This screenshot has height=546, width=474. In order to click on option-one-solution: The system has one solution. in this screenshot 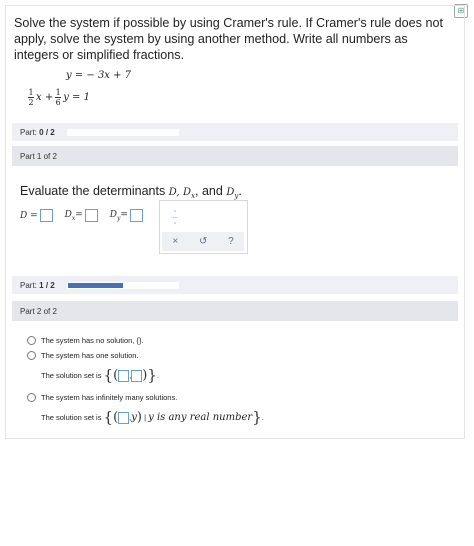, I will do `click(145, 355)`.